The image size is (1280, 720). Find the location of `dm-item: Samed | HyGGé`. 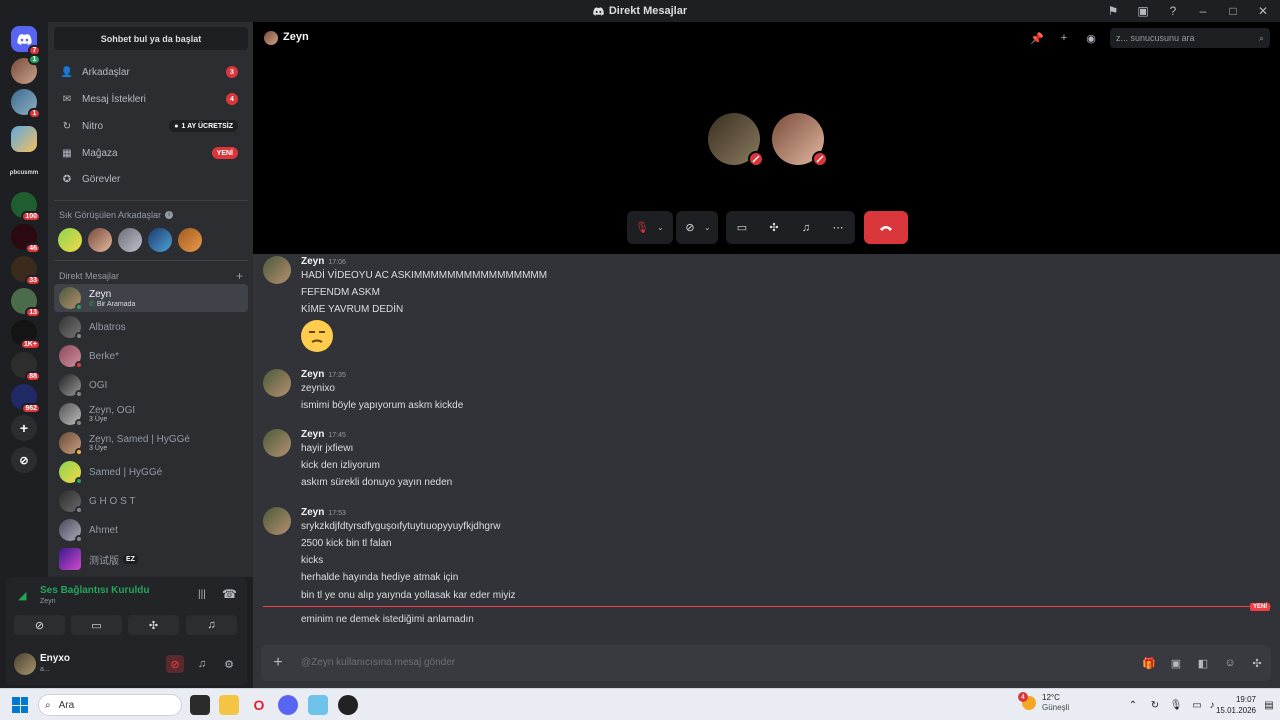

dm-item: Samed | HyGGé is located at coordinates (151, 472).